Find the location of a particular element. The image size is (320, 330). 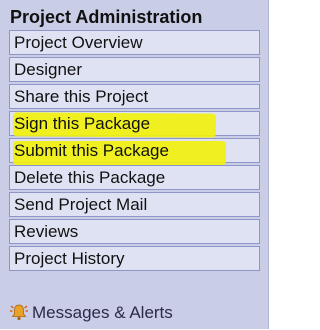

menu-item-label: Project History is located at coordinates (69, 258).